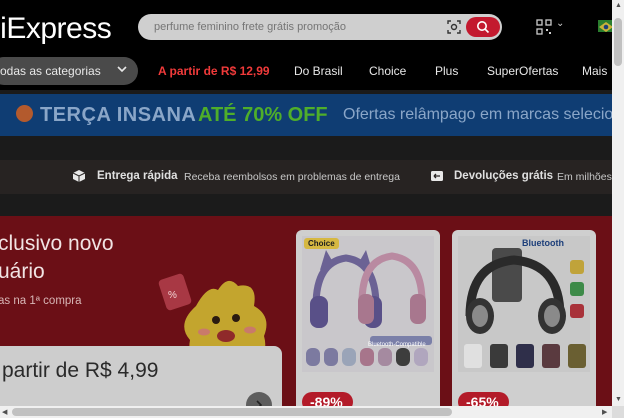 The height and width of the screenshot is (418, 624). I want to click on qr-code-icon, so click(544, 27).